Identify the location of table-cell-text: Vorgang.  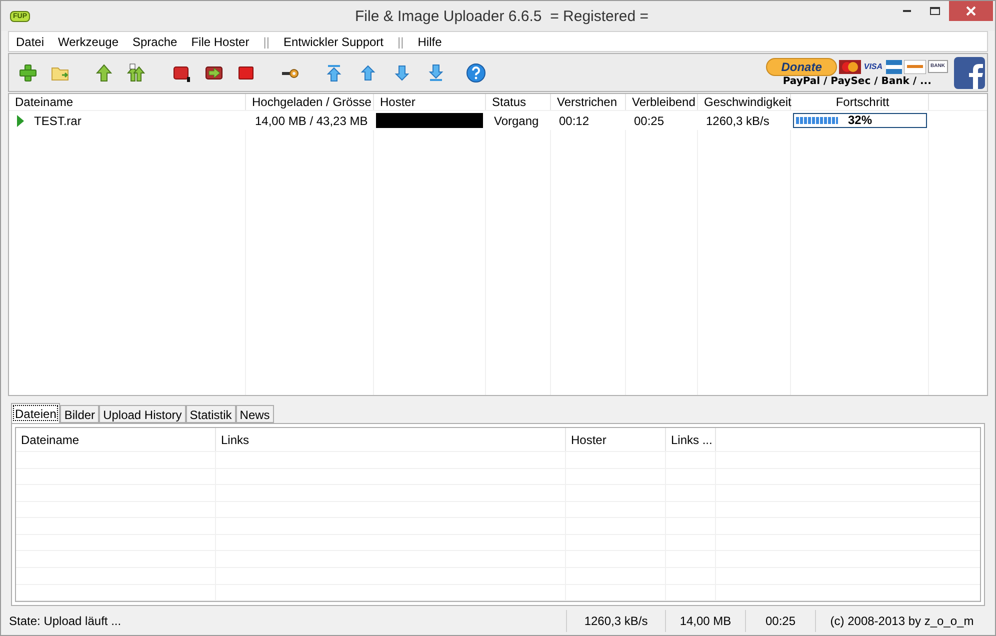
(516, 121).